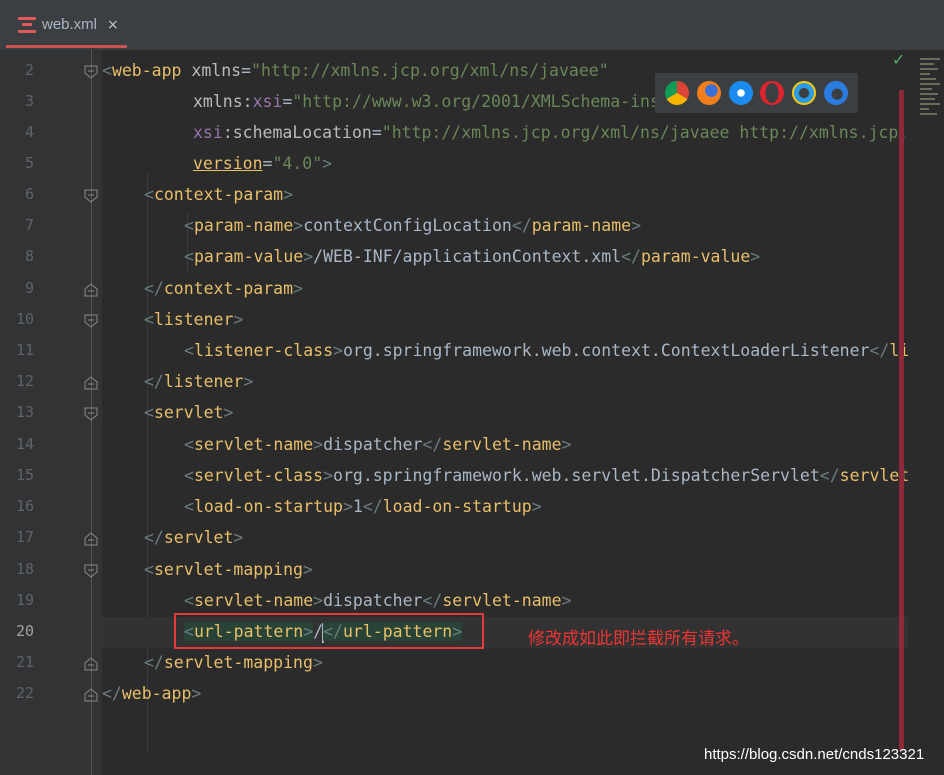 The image size is (944, 775). I want to click on line-number: 9, so click(29, 288).